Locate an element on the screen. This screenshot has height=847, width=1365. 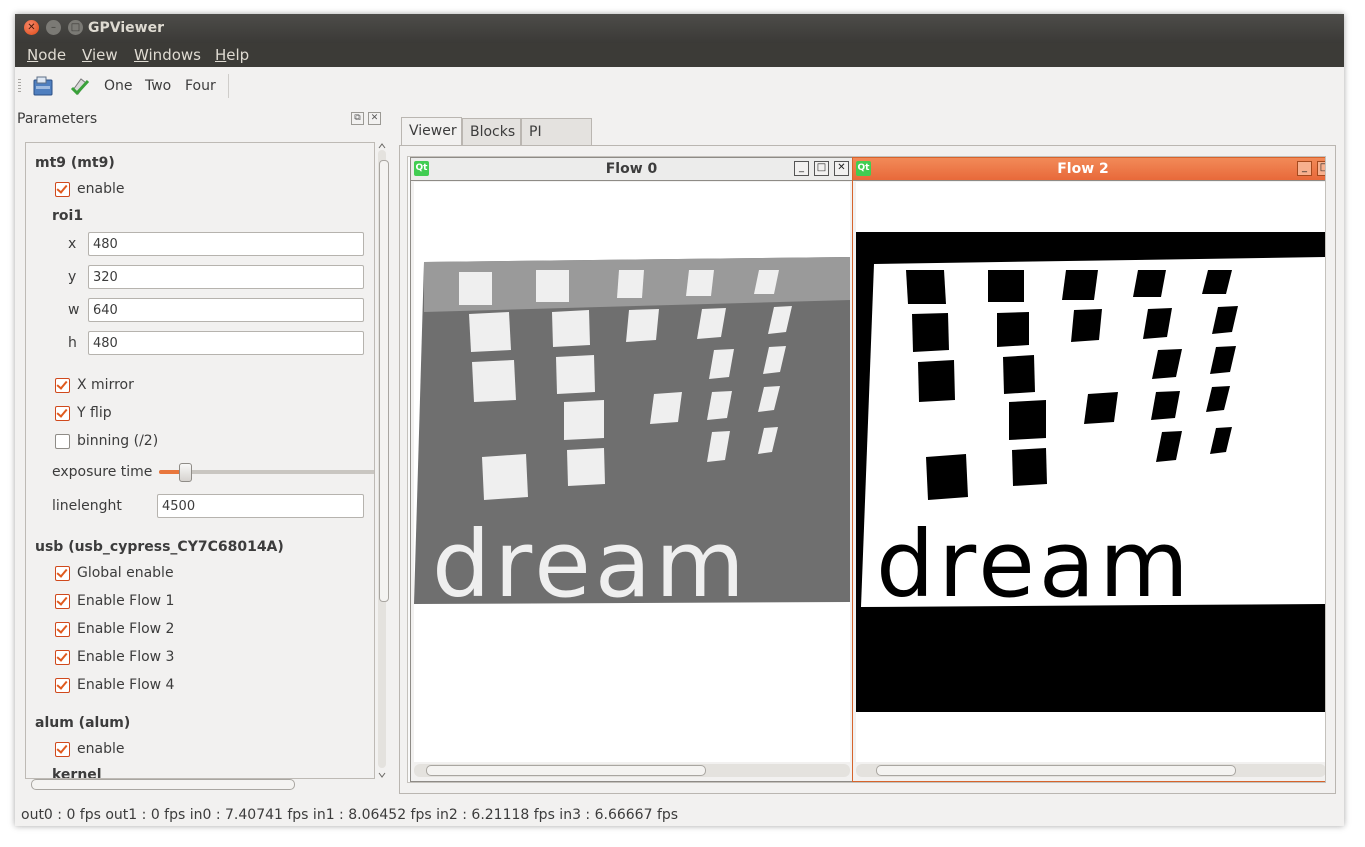
roi-w-input is located at coordinates (226, 310).